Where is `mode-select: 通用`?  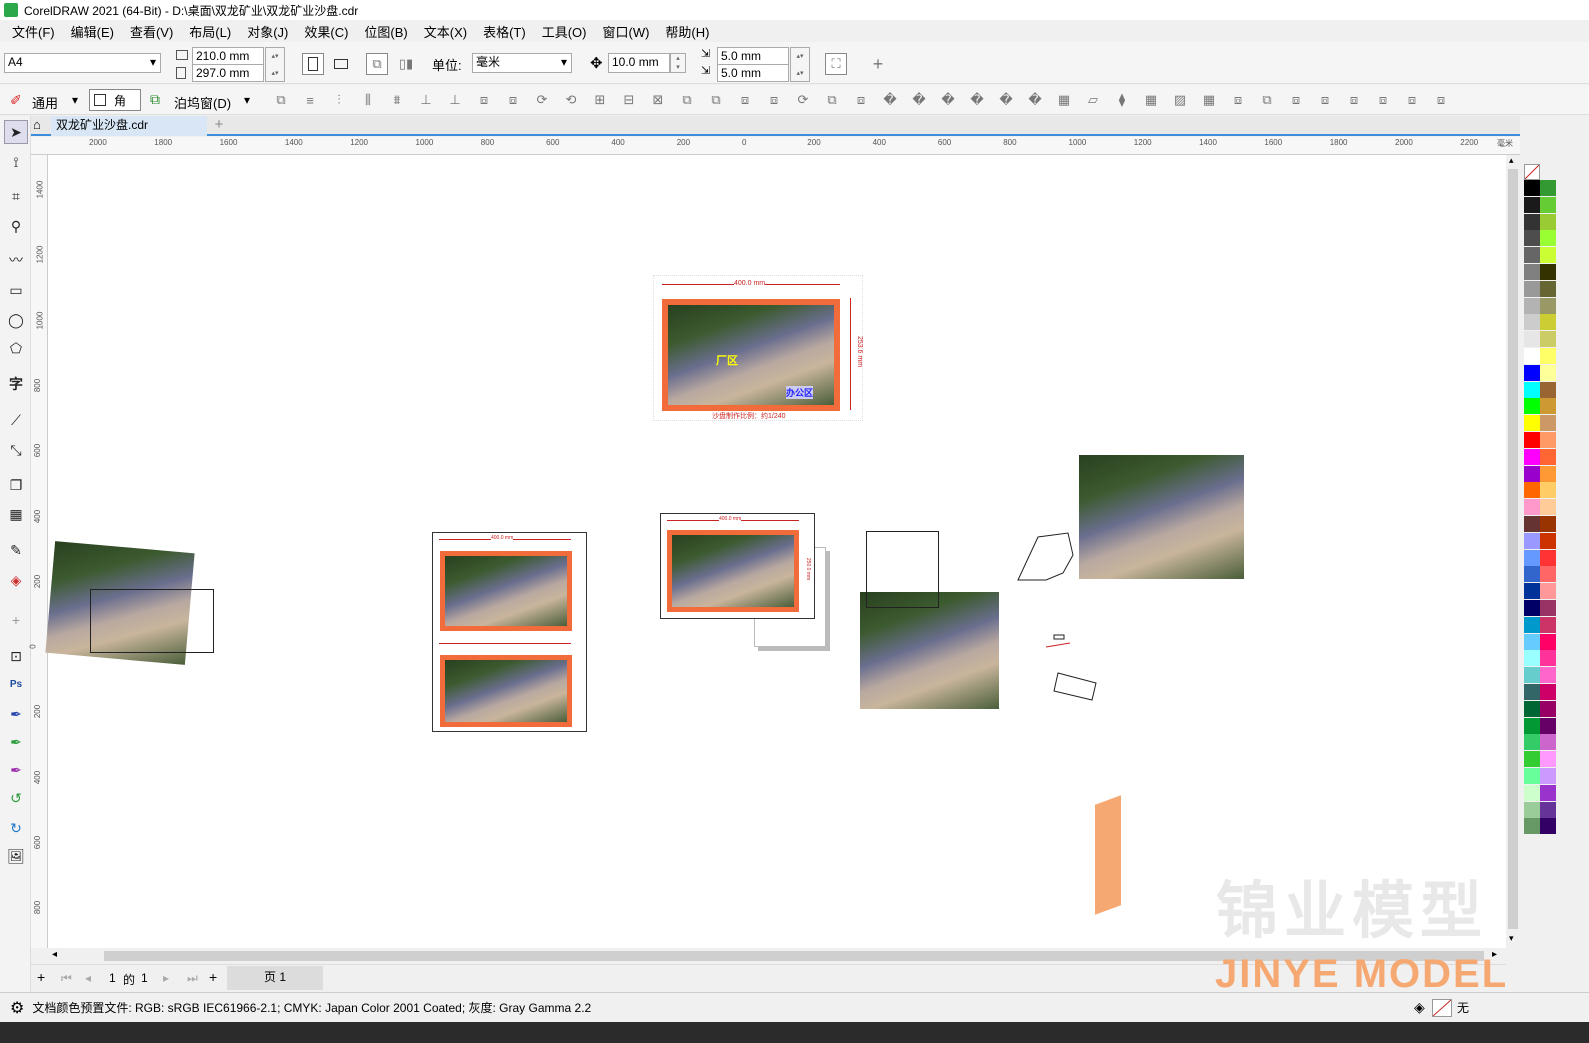
mode-select: 通用 is located at coordinates (45, 102).